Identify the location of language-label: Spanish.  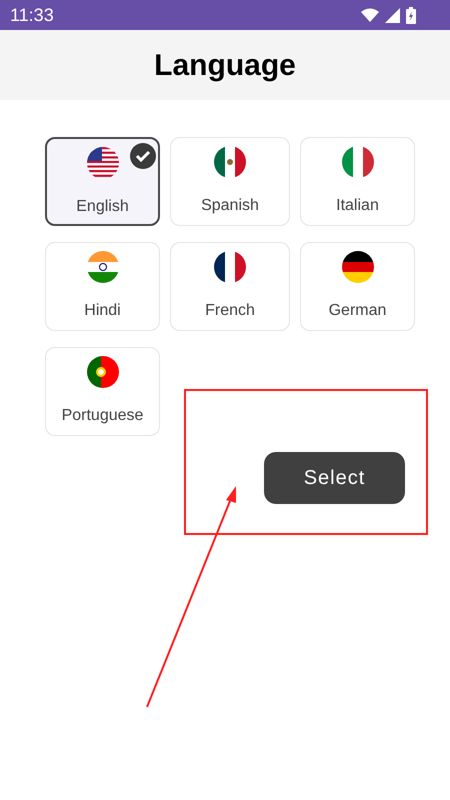
(230, 206).